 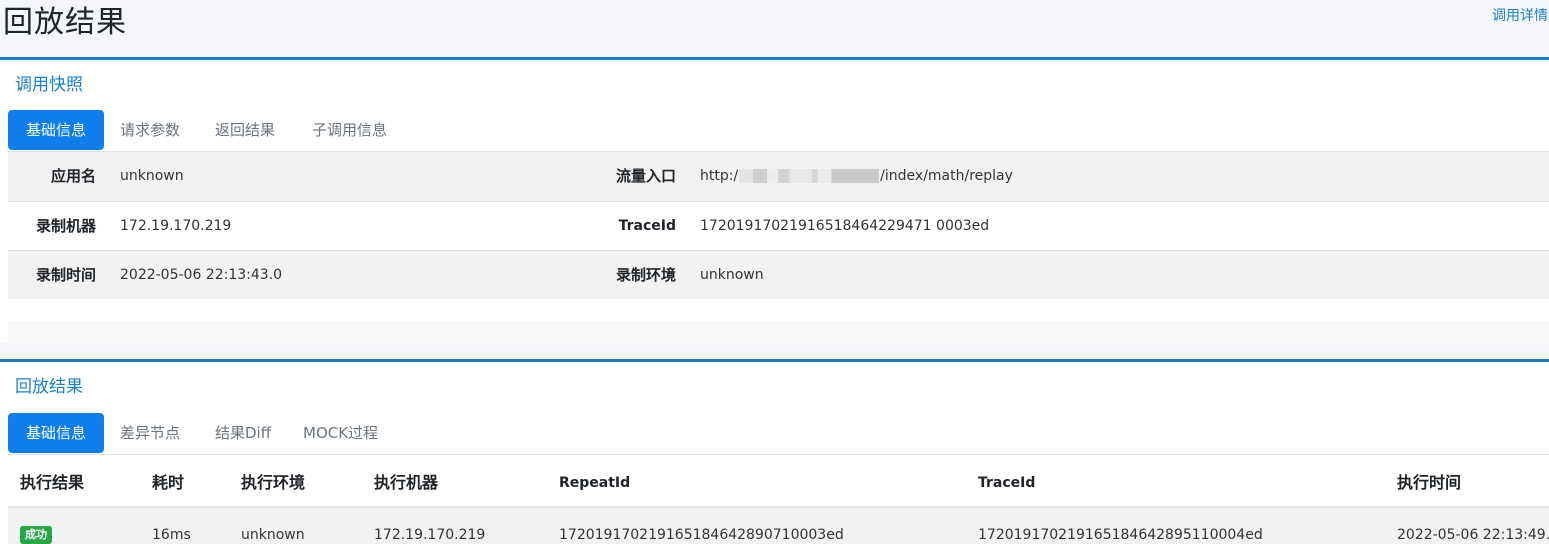 I want to click on tab-mock-process: MOCK过程, so click(x=340, y=433).